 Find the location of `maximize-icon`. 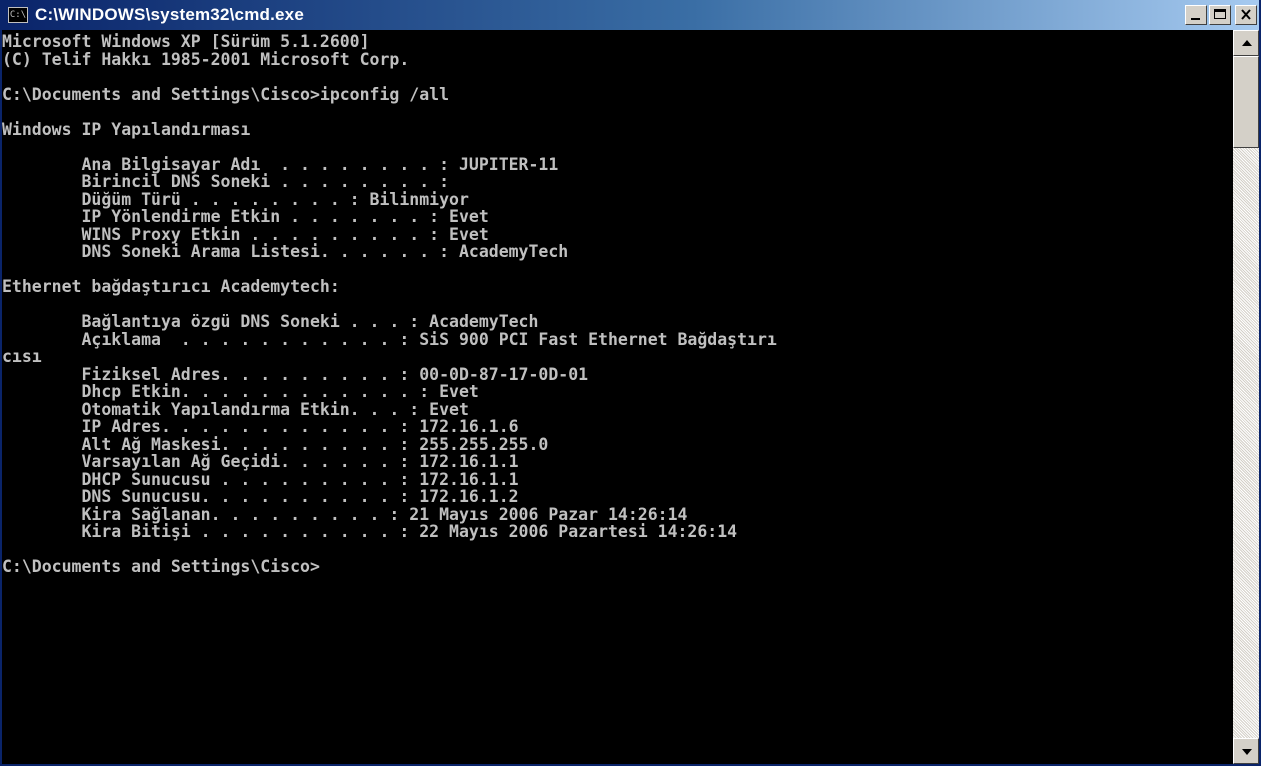

maximize-icon is located at coordinates (1220, 14).